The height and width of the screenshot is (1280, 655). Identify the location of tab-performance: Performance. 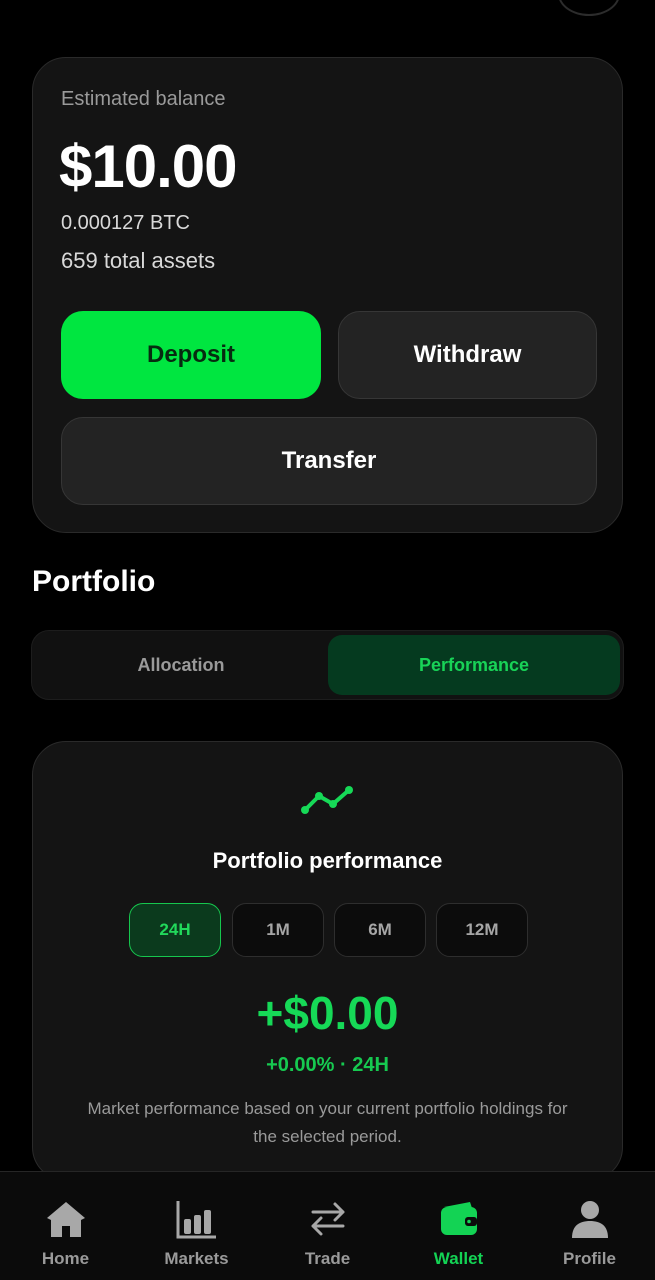
(474, 665).